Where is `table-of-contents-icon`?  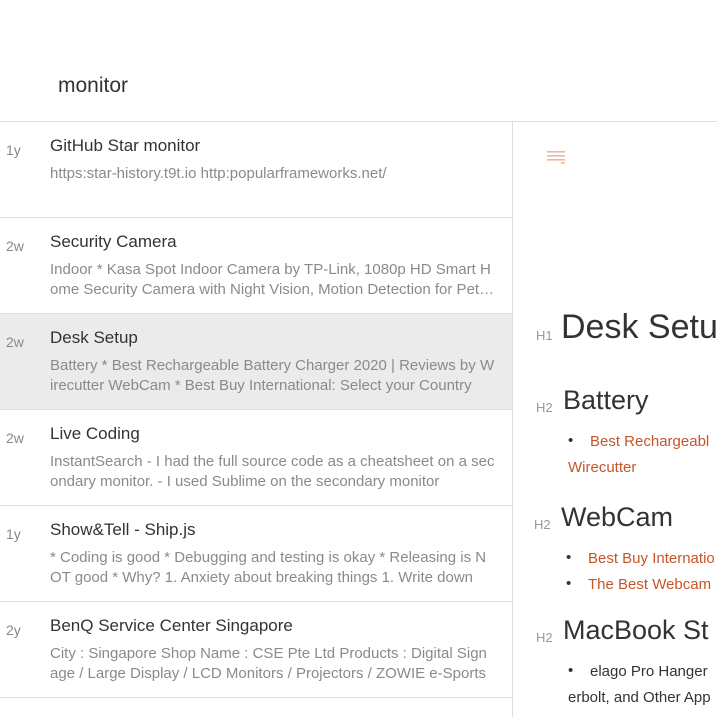
table-of-contents-icon is located at coordinates (556, 157).